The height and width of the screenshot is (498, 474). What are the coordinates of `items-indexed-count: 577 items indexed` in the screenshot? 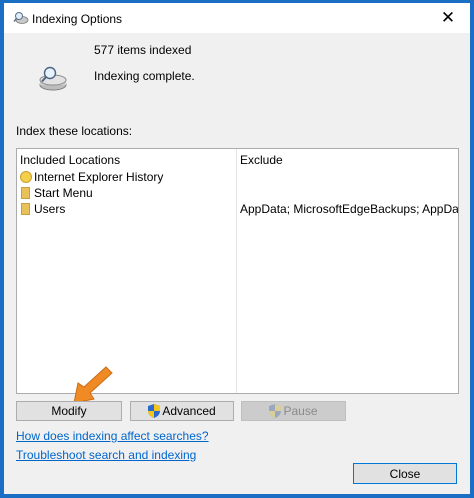 It's located at (143, 50).